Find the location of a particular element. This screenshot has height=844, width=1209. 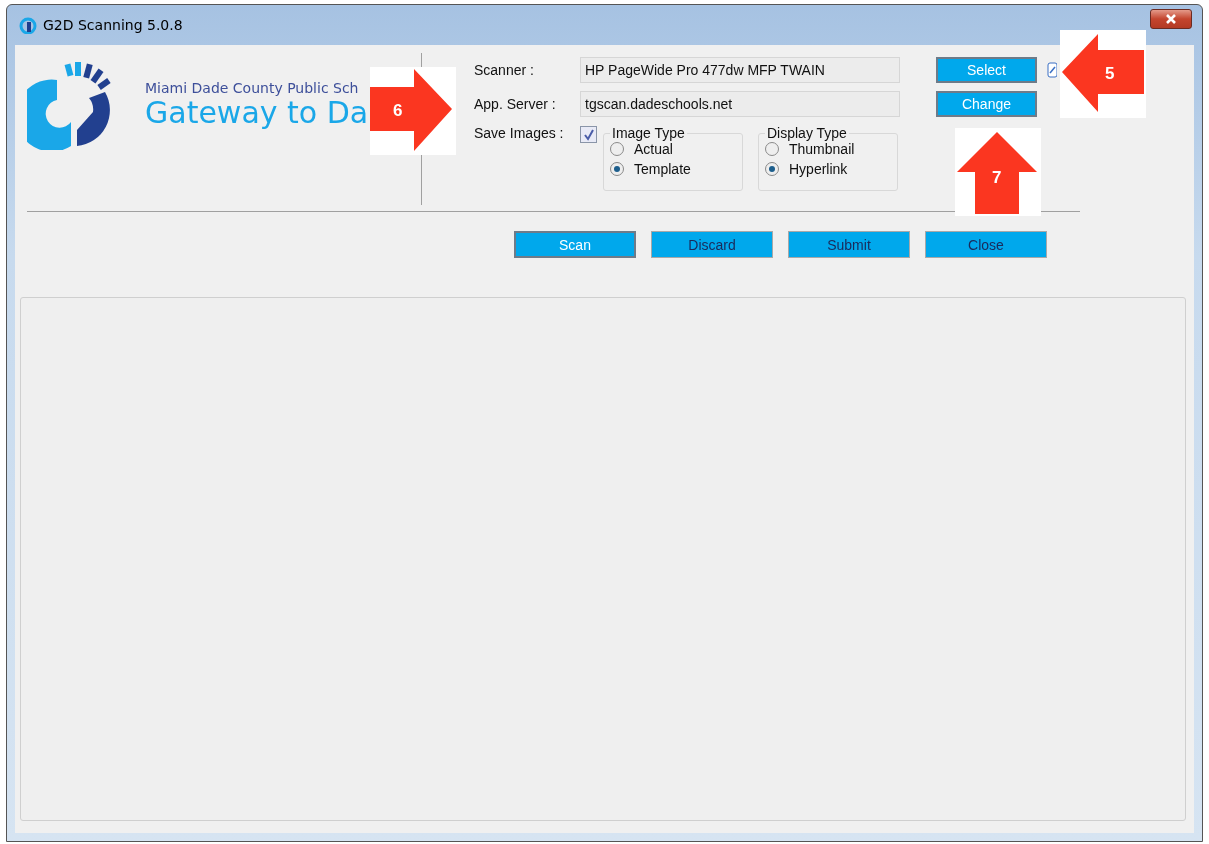

action-button: Discard is located at coordinates (712, 244).